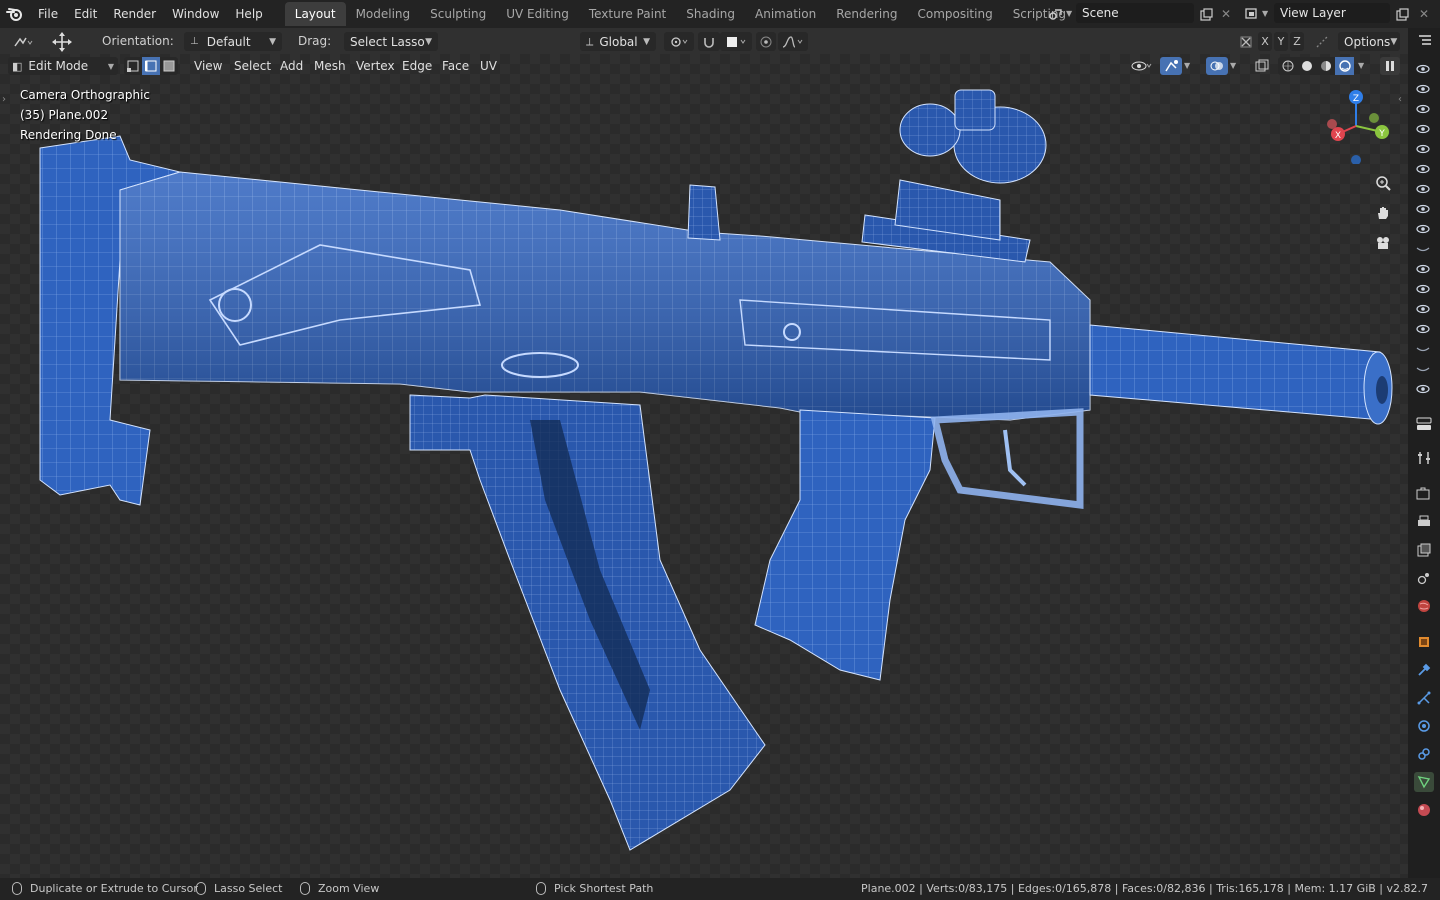  What do you see at coordinates (1265, 41) in the screenshot?
I see `mirror-x-toggle: X` at bounding box center [1265, 41].